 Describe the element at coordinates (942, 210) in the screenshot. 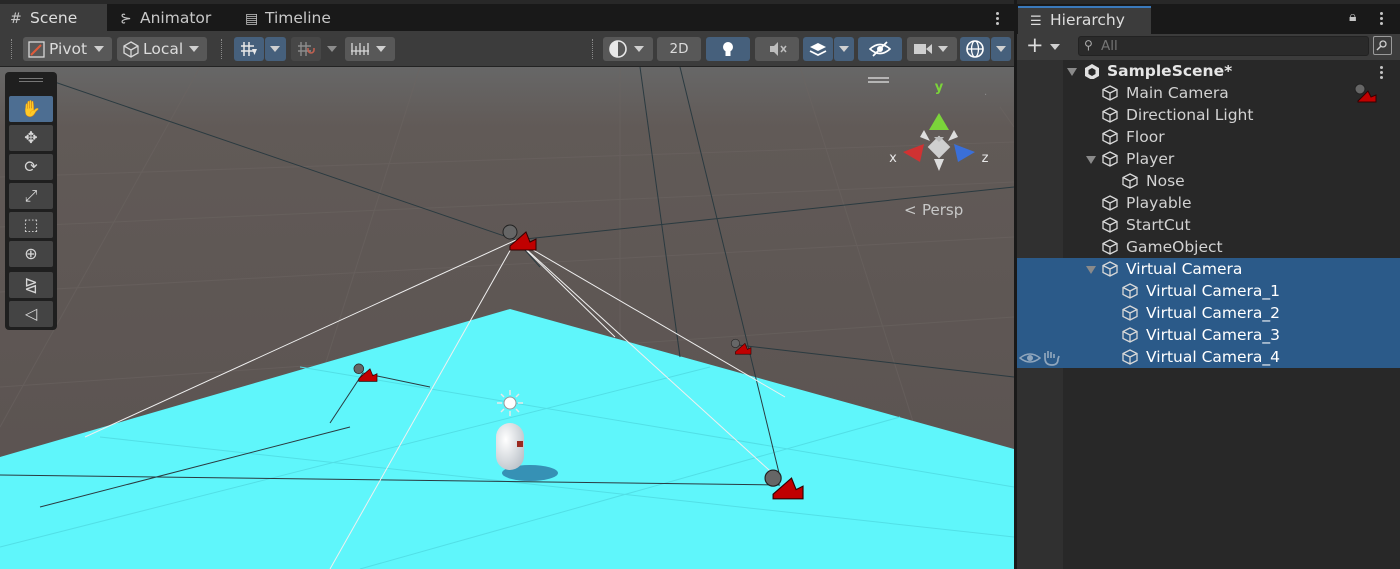

I see `projection-label: Persp` at that location.